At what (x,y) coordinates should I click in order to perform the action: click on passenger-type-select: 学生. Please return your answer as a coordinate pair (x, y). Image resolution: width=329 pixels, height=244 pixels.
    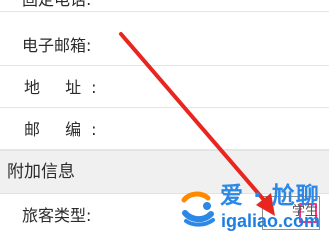
    Looking at the image, I should click on (291, 213).